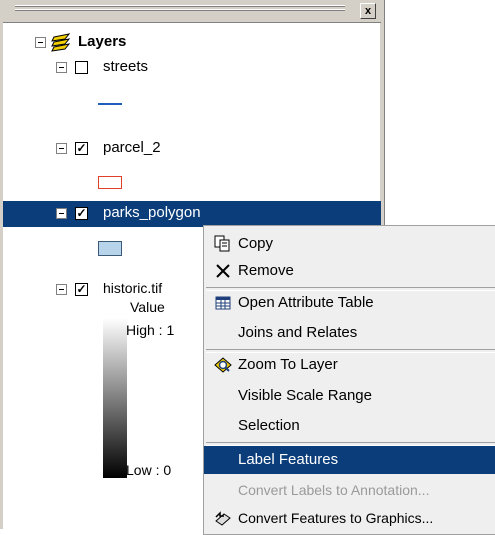 This screenshot has height=535, width=495. I want to click on menu-item-zoom-to-layer: Zoom To Layer, so click(349, 365).